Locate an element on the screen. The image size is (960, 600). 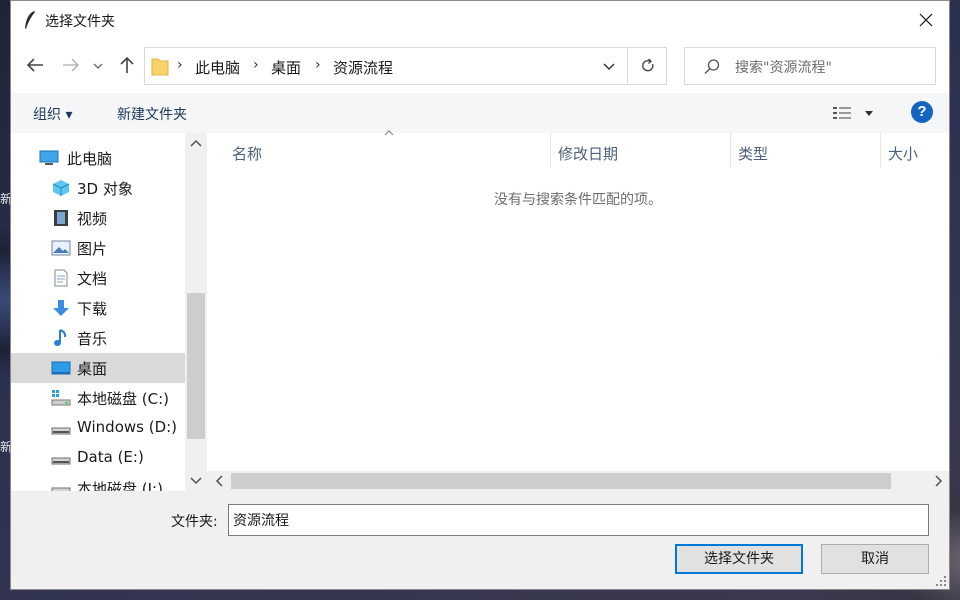
sidebar-item-label: 本地磁盘 (C:) is located at coordinates (123, 399).